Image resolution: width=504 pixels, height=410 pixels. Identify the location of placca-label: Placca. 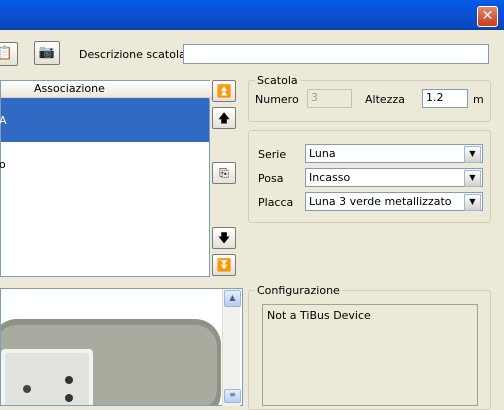
(276, 202).